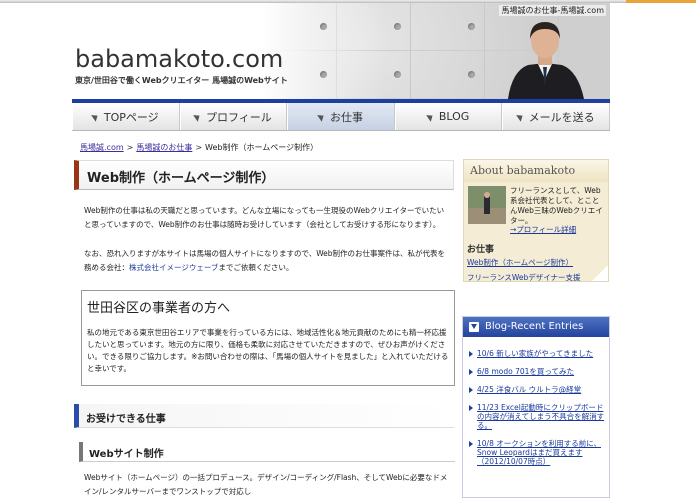 The image size is (696, 498). Describe the element at coordinates (474, 327) in the screenshot. I see `down-arrow-icon` at that location.